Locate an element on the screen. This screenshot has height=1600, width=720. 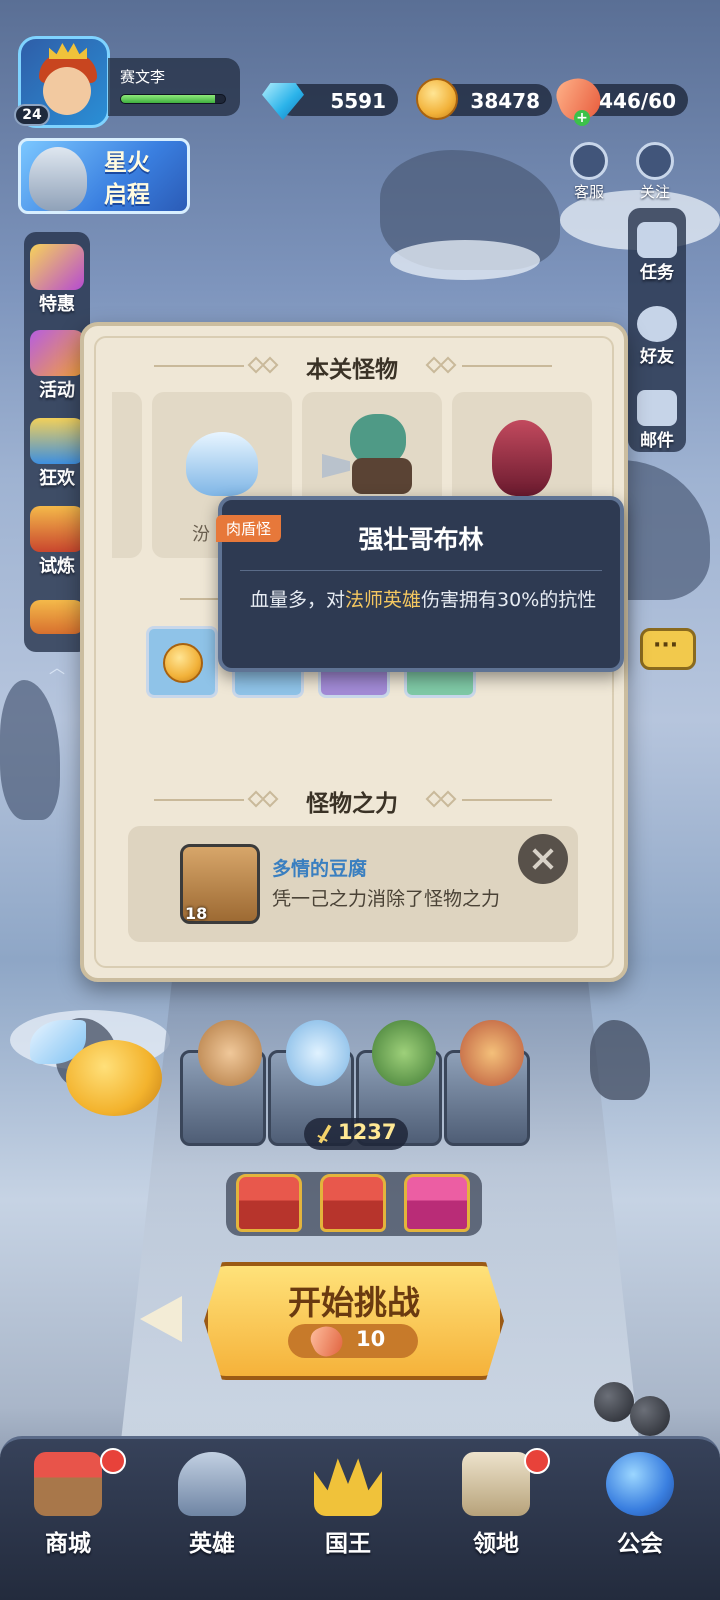
shop-notification-dot is located at coordinates (113, 1461).